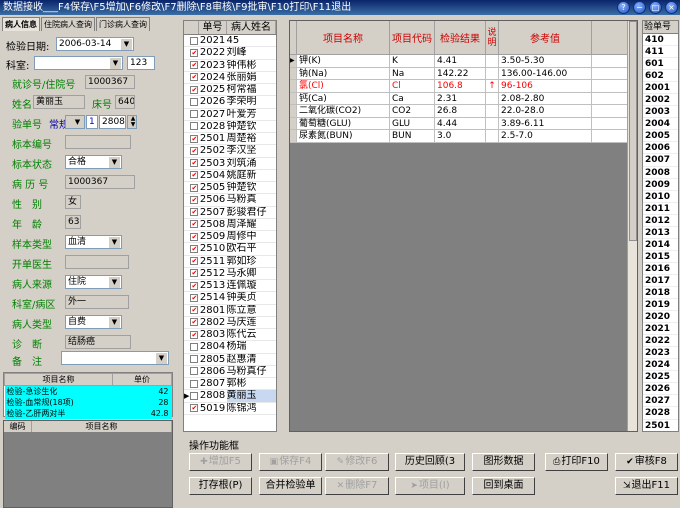 This screenshot has height=508, width=680. I want to click on test-no-item: 2003, so click(660, 112).